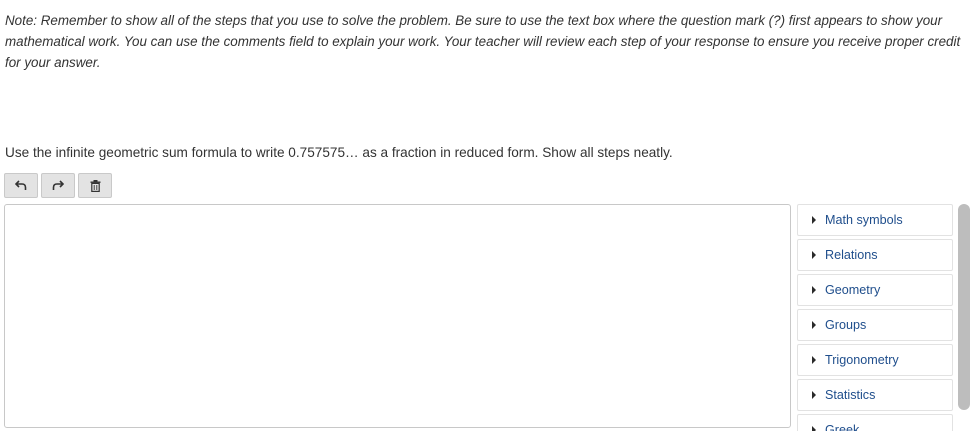 This screenshot has height=431, width=975. I want to click on trash-icon, so click(95, 185).